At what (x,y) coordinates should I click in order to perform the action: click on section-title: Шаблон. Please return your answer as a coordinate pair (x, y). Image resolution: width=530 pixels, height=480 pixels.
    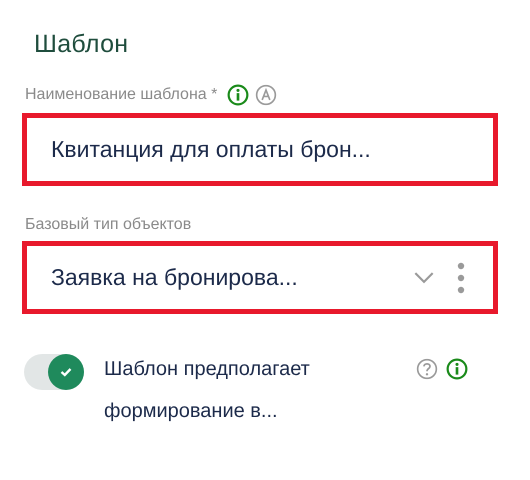
    Looking at the image, I should click on (82, 44).